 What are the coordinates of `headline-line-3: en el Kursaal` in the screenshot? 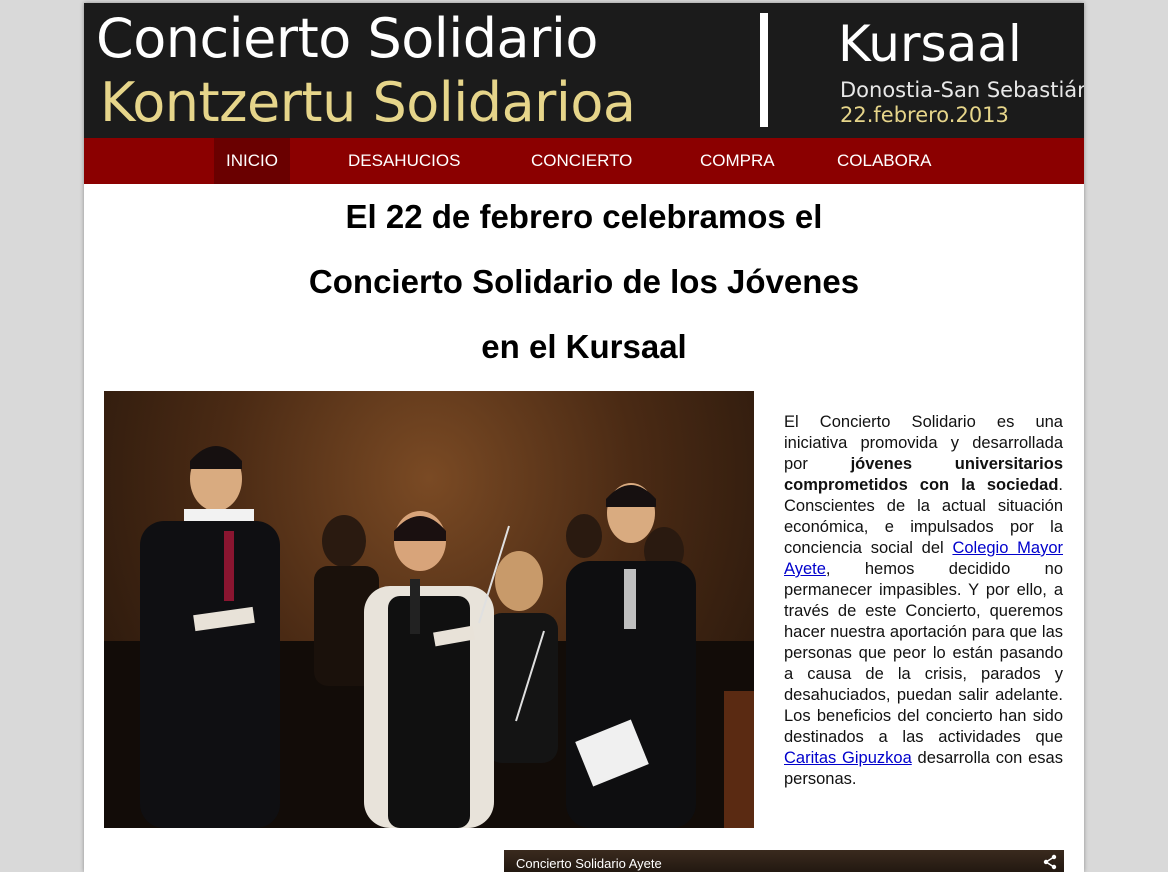 It's located at (584, 346).